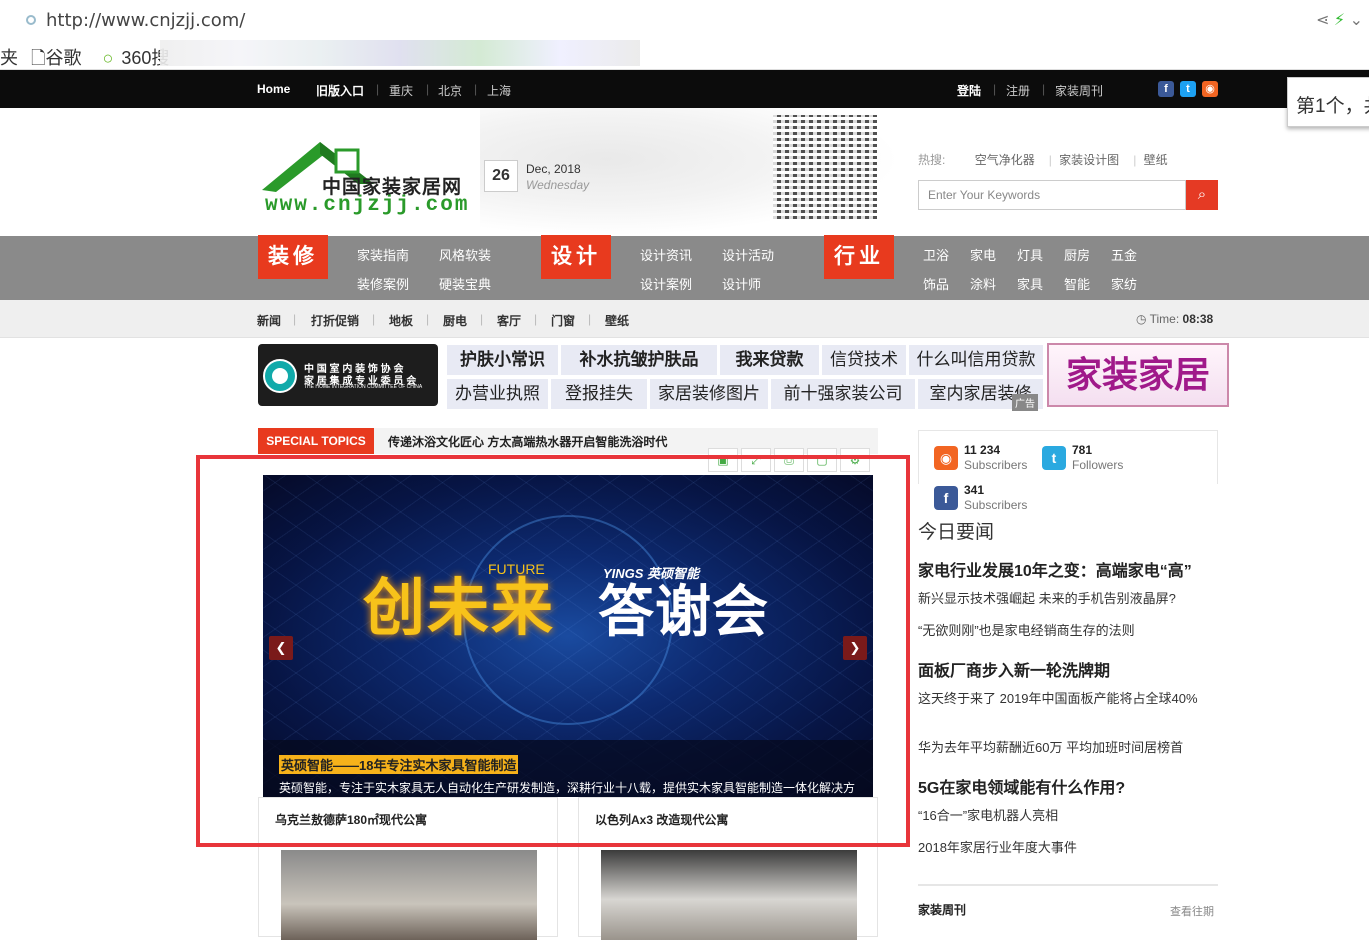 This screenshot has height=940, width=1369. I want to click on login-link: 登陆, so click(969, 90).